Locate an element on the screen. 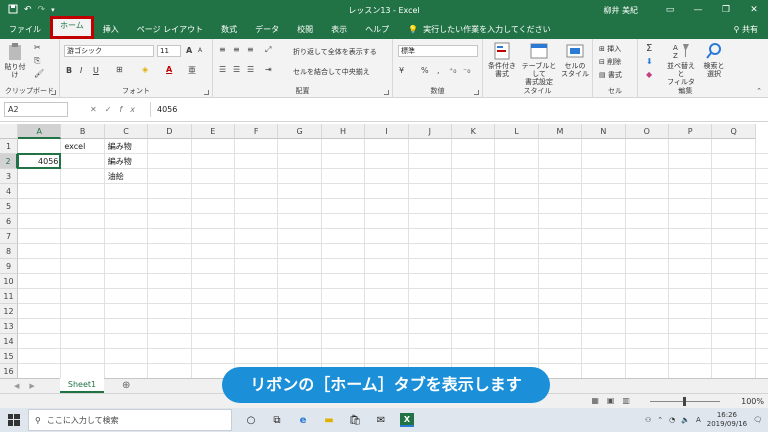  clock: 16:26 2019/09/16 is located at coordinates (727, 420).